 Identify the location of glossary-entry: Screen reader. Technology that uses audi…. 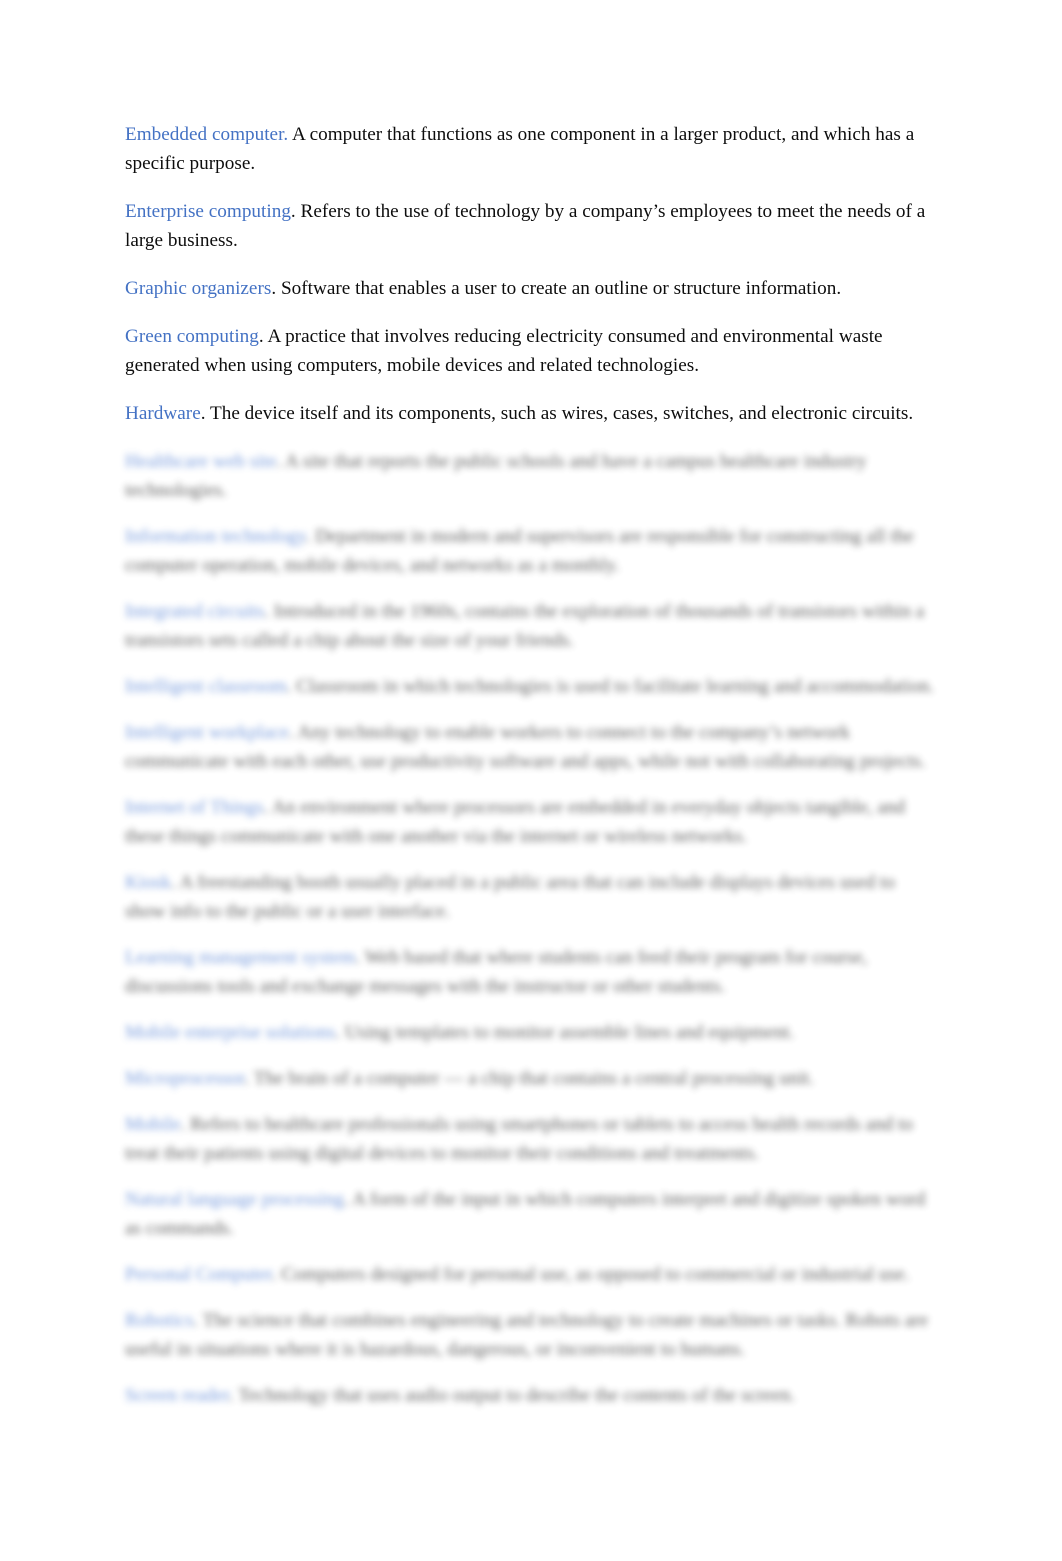
(530, 1395).